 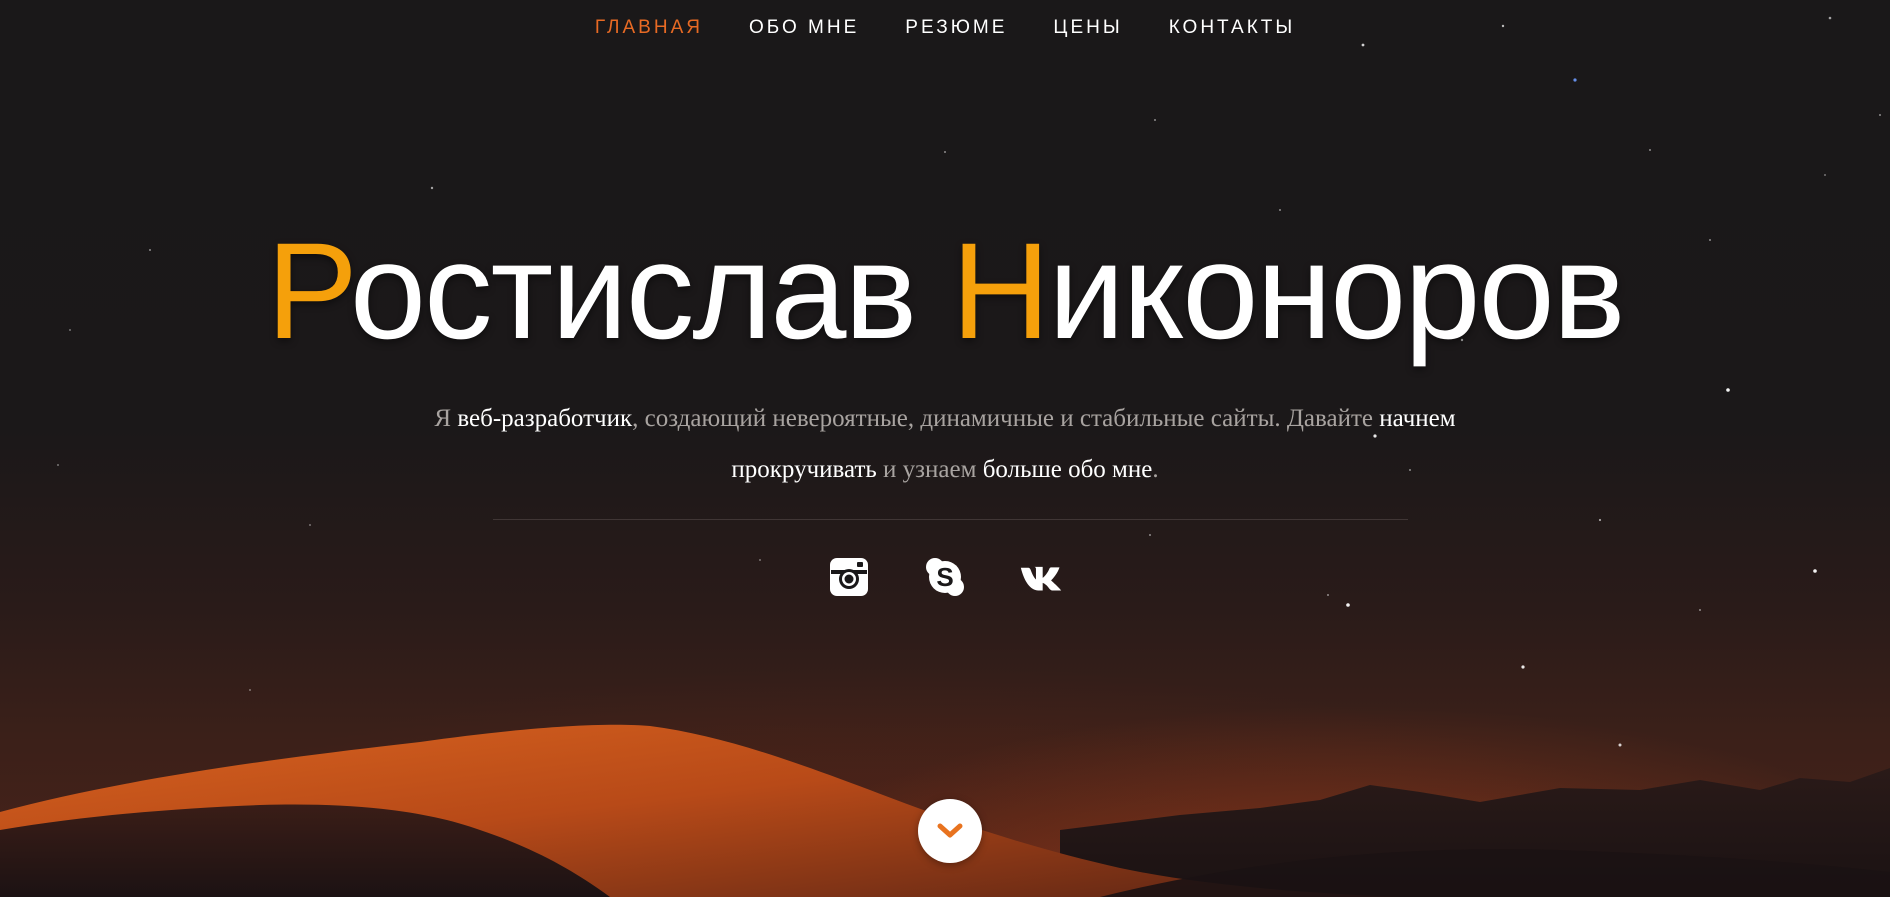 What do you see at coordinates (309, 291) in the screenshot?
I see `first-name-initial: Р` at bounding box center [309, 291].